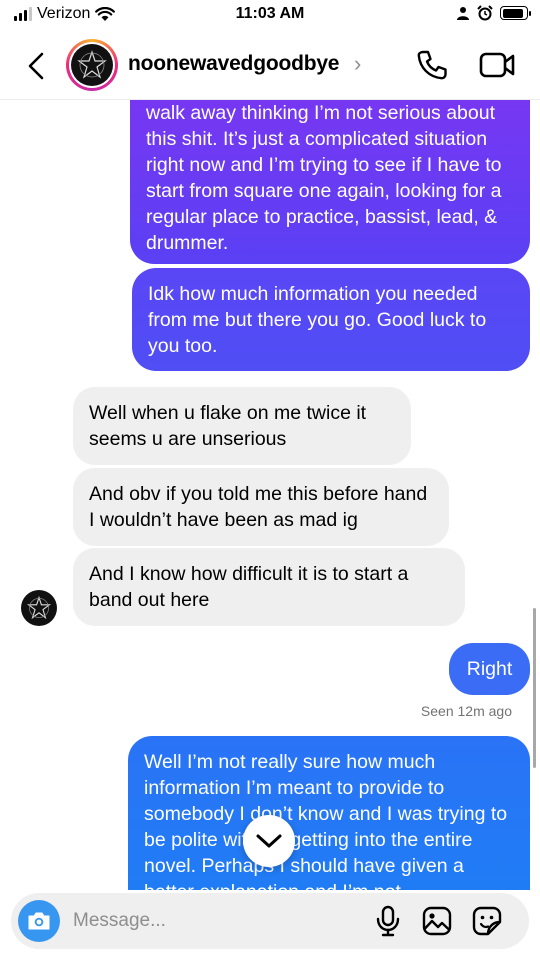 This screenshot has width=540, height=960. I want to click on message-composer, so click(270, 921).